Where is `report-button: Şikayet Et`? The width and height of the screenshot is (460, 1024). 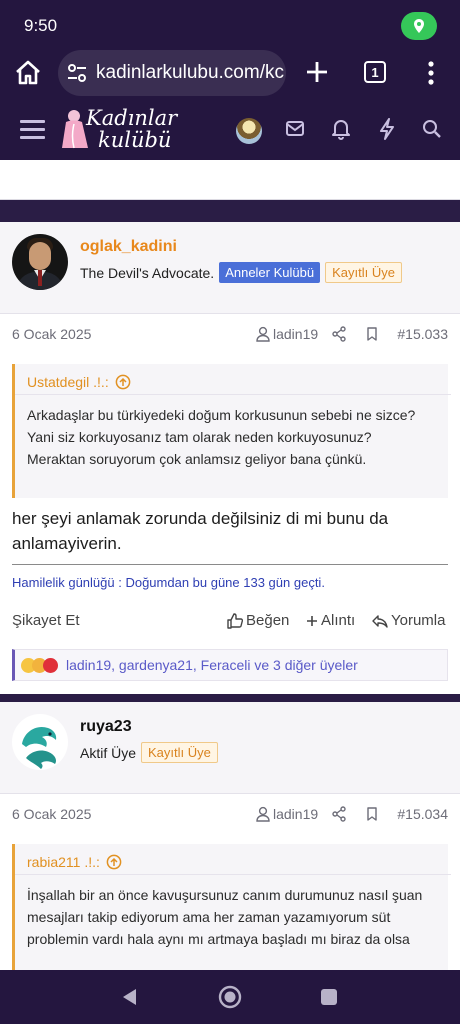 report-button: Şikayet Et is located at coordinates (46, 620).